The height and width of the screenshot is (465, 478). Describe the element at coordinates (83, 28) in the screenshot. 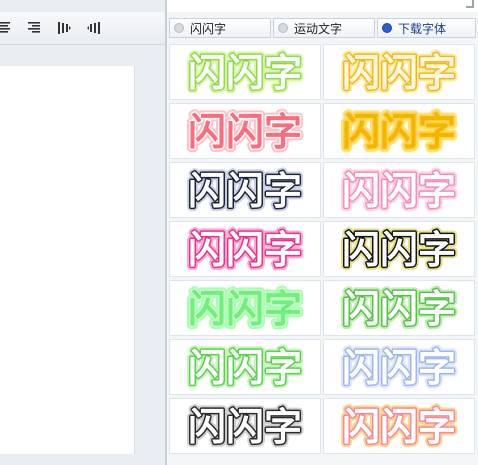

I see `formatting-toolbar` at that location.